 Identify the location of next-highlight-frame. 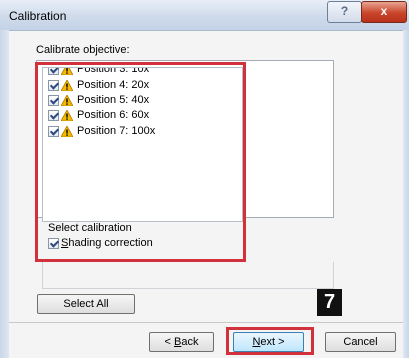
(270, 341).